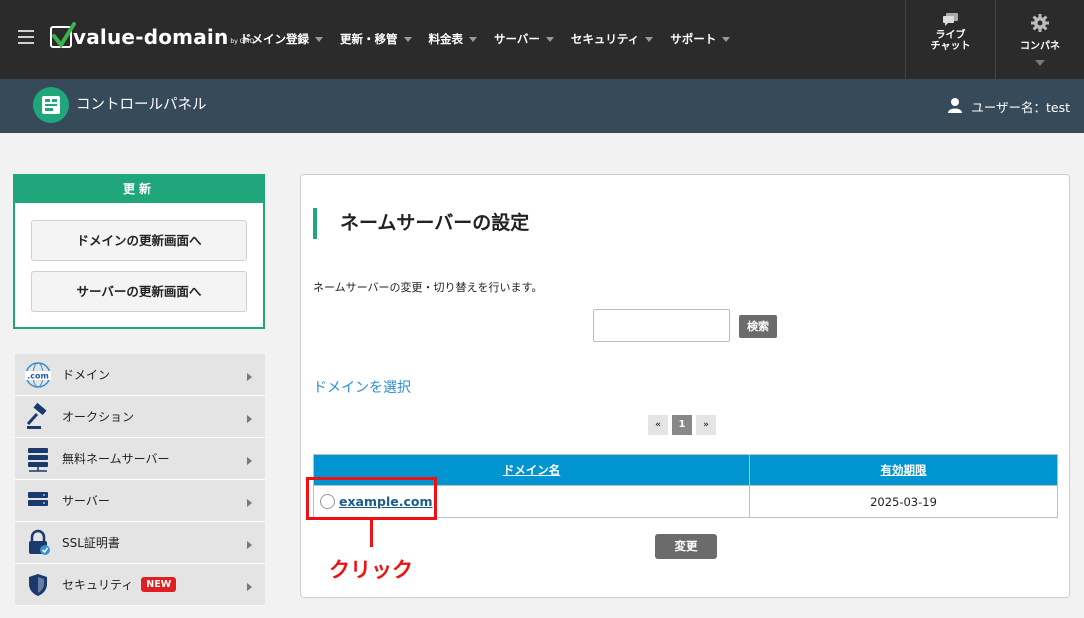  I want to click on server-icon, so click(38, 501).